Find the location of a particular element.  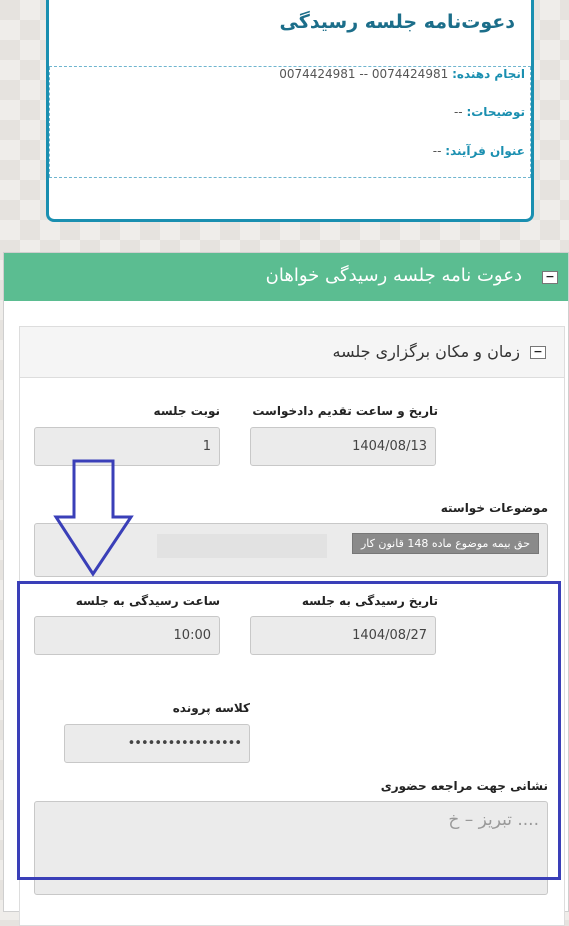

performer-row: انجام دهنده: 0074424981 -- 0074424981 is located at coordinates (402, 74).